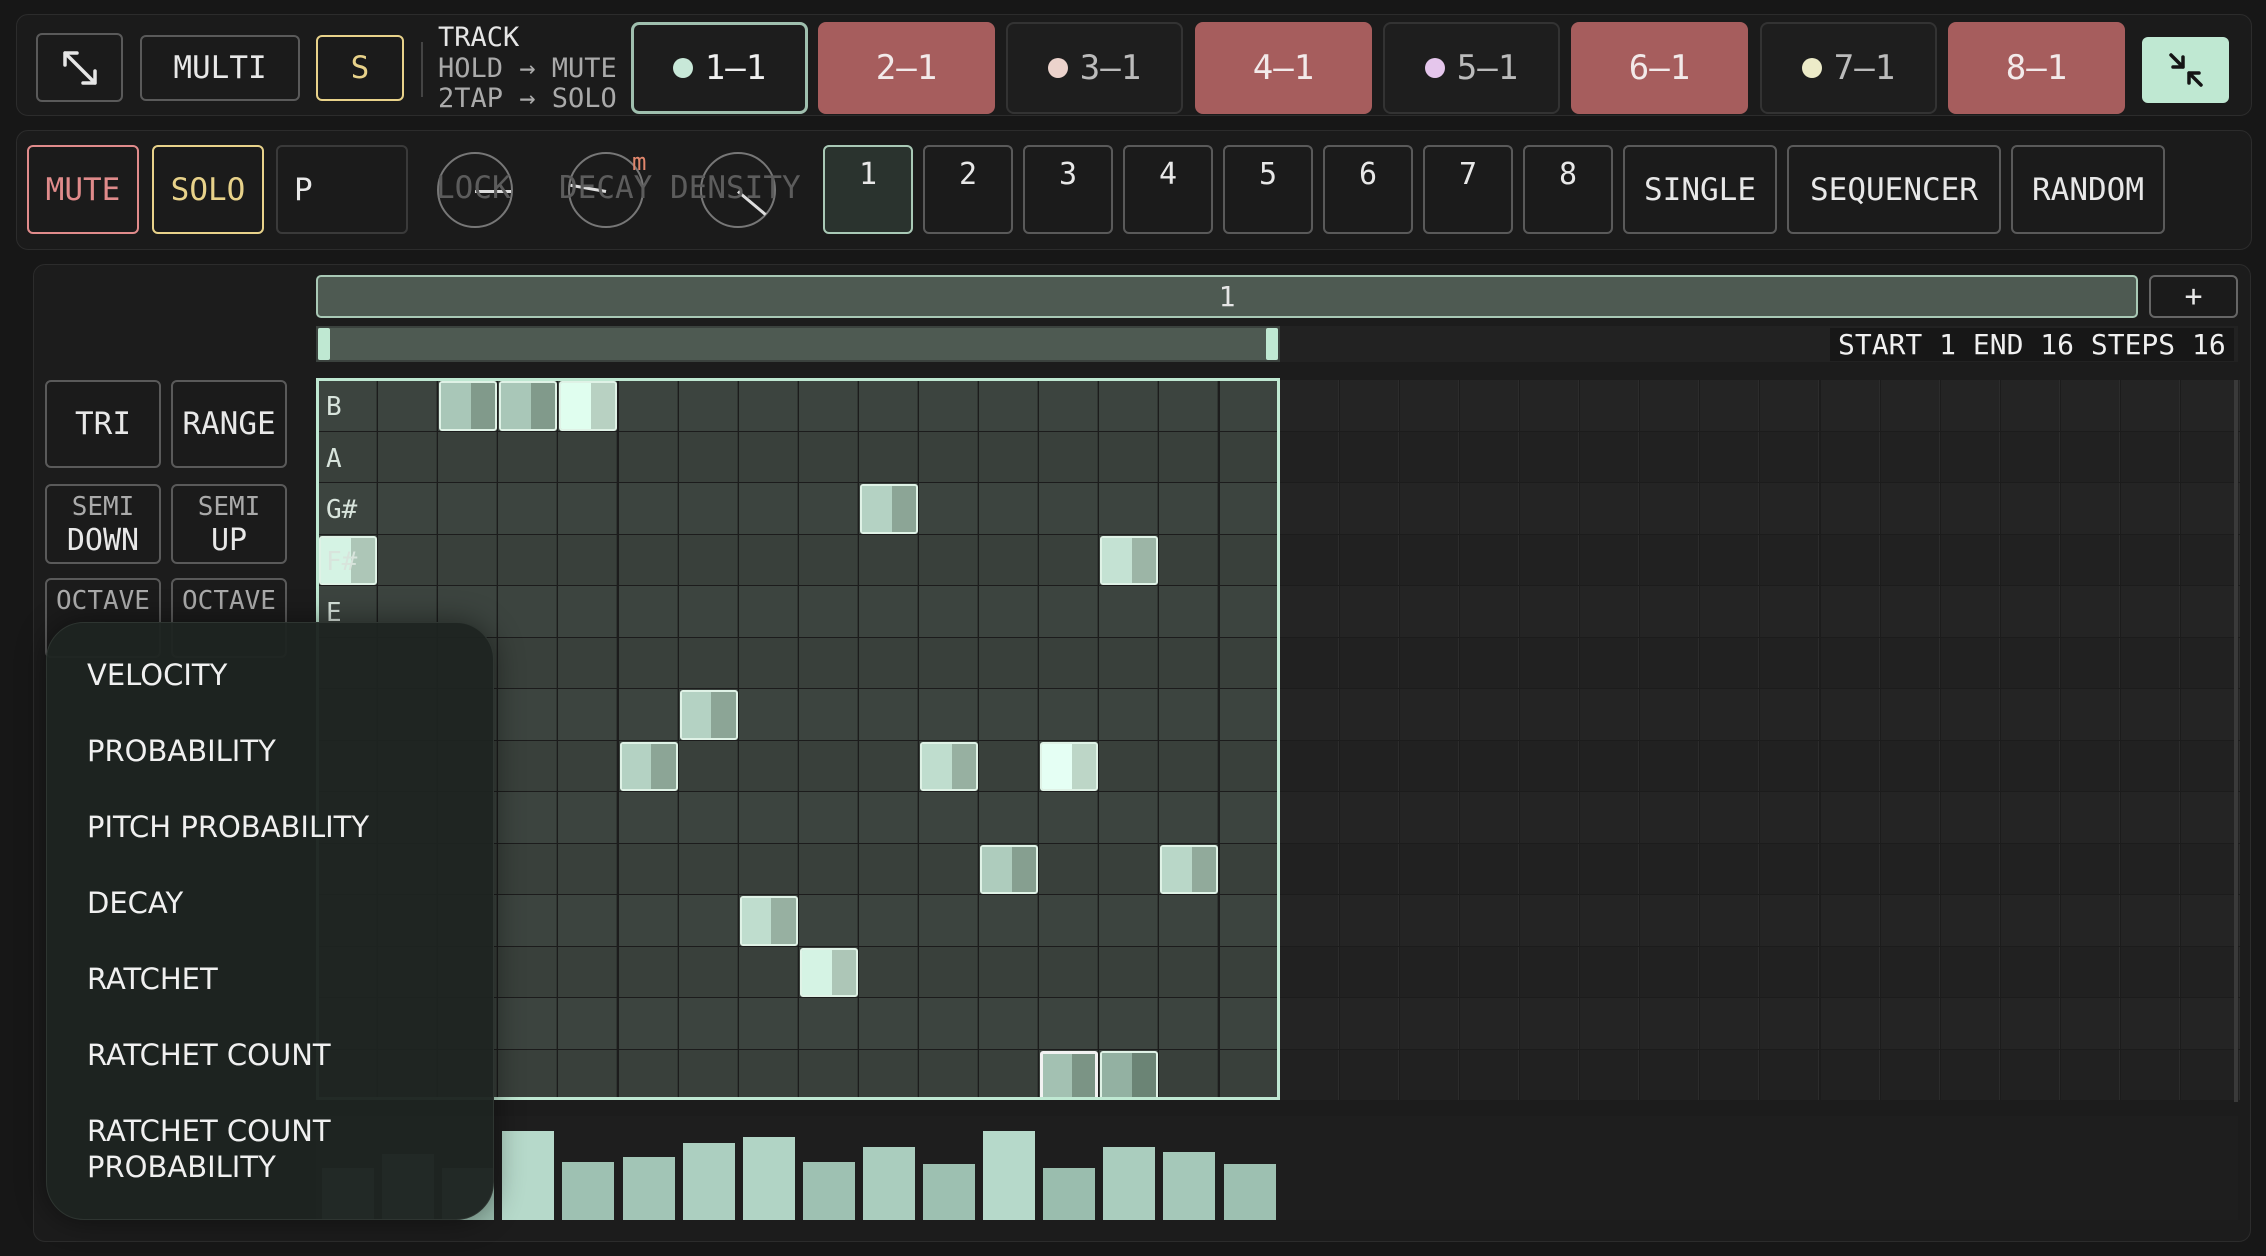  I want to click on menu-item-velocity: VELOCITY, so click(157, 675).